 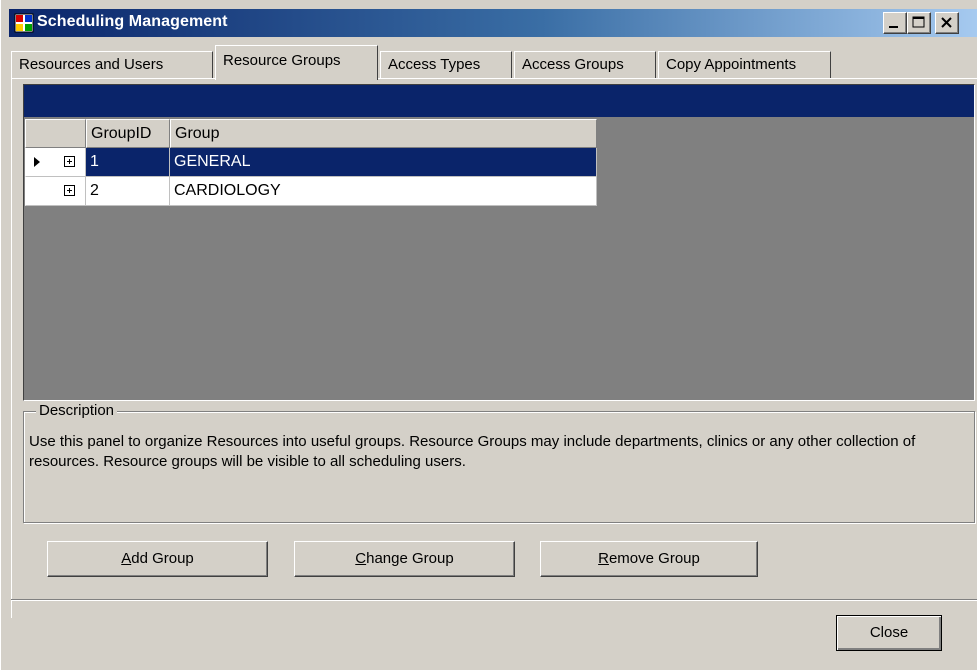 I want to click on description-legend: Description, so click(x=77, y=410).